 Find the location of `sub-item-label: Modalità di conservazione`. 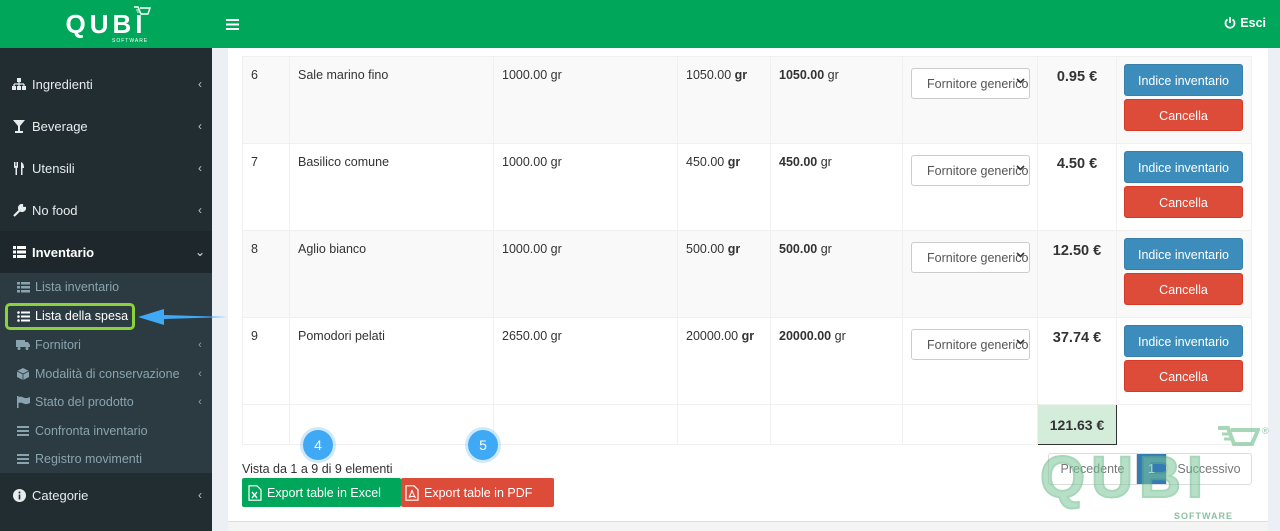

sub-item-label: Modalità di conservazione is located at coordinates (107, 374).